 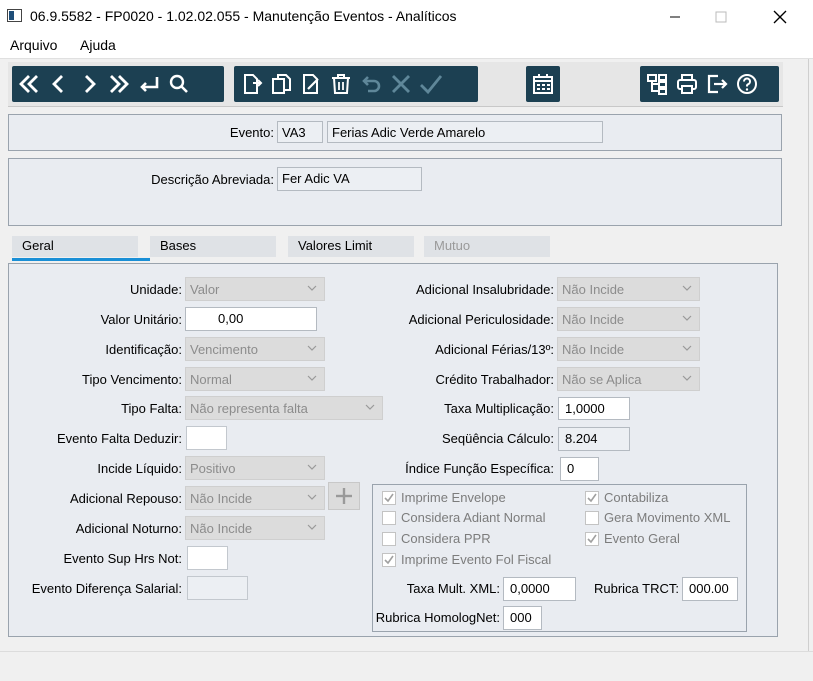 What do you see at coordinates (89, 84) in the screenshot?
I see `next-record-button` at bounding box center [89, 84].